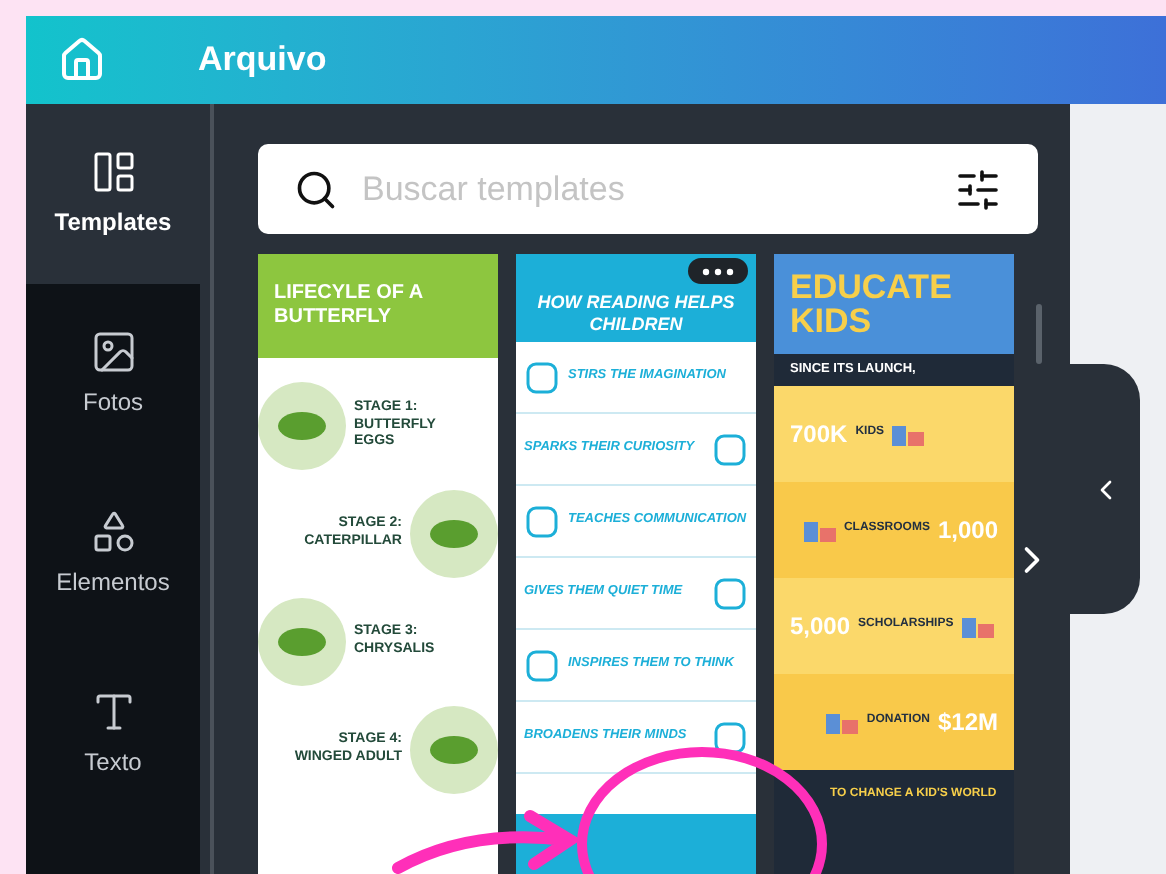  What do you see at coordinates (978, 189) in the screenshot?
I see `filter-icon` at bounding box center [978, 189].